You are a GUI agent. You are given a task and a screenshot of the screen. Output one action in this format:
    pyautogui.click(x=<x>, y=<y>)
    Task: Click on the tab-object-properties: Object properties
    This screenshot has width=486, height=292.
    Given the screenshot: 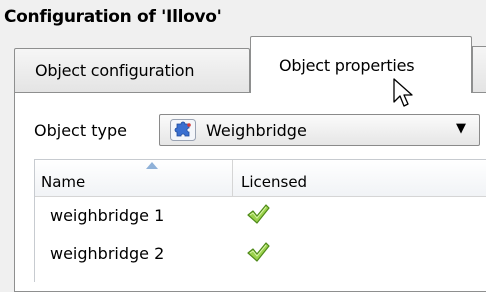 What is the action you would take?
    pyautogui.click(x=361, y=64)
    